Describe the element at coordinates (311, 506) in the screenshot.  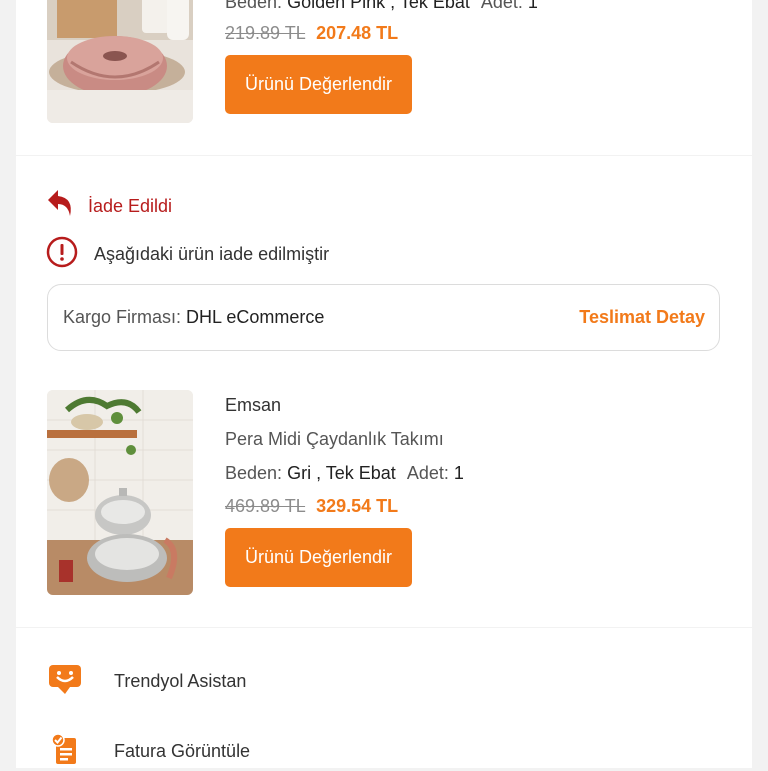
I see `price-line: 469.89 TL 329.54 TL` at that location.